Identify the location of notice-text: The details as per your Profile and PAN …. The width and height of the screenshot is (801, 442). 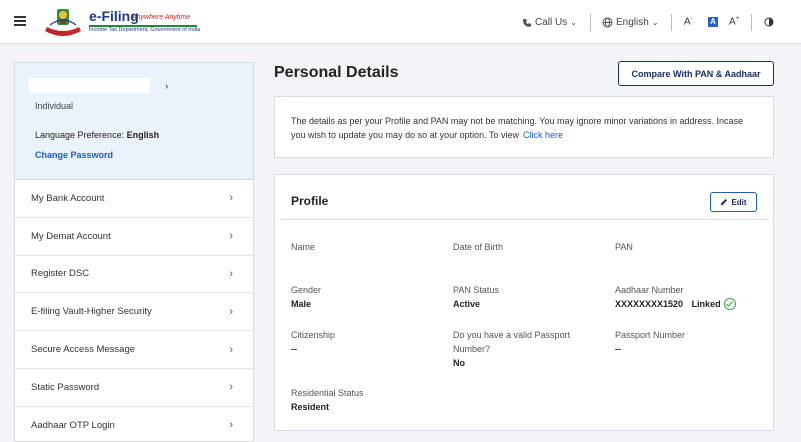
(517, 128).